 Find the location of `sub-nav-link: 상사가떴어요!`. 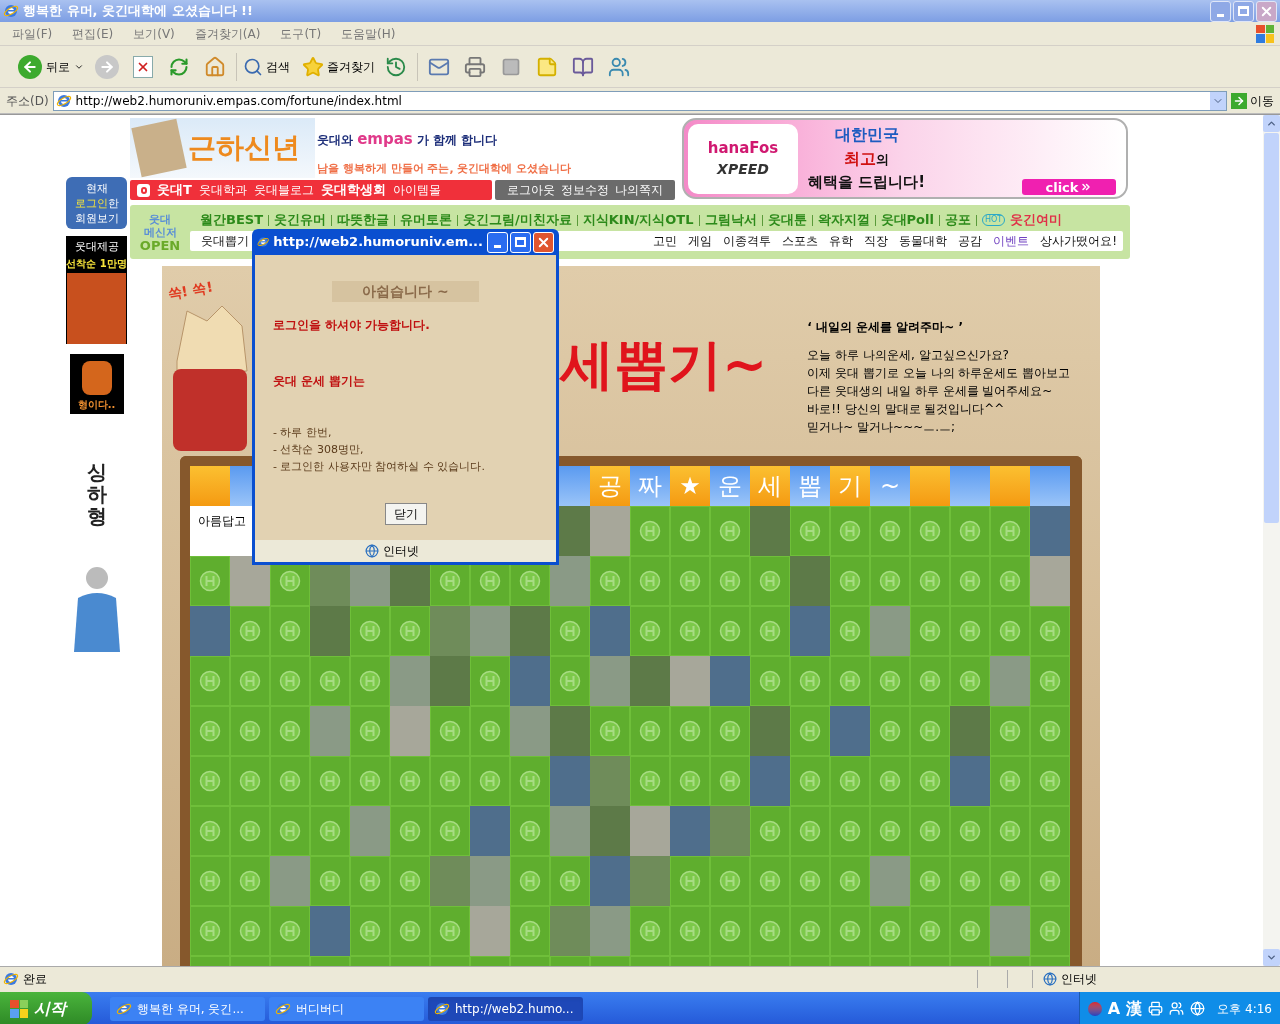

sub-nav-link: 상사가떴어요! is located at coordinates (1078, 241).